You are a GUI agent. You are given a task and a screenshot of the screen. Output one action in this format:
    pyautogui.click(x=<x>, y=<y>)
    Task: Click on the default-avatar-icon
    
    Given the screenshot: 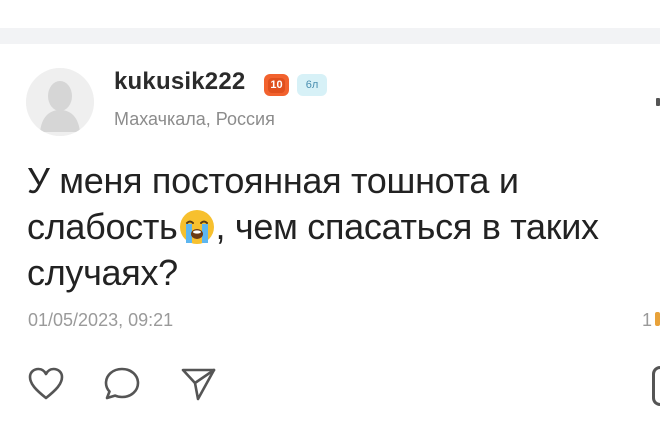 What is the action you would take?
    pyautogui.click(x=60, y=102)
    